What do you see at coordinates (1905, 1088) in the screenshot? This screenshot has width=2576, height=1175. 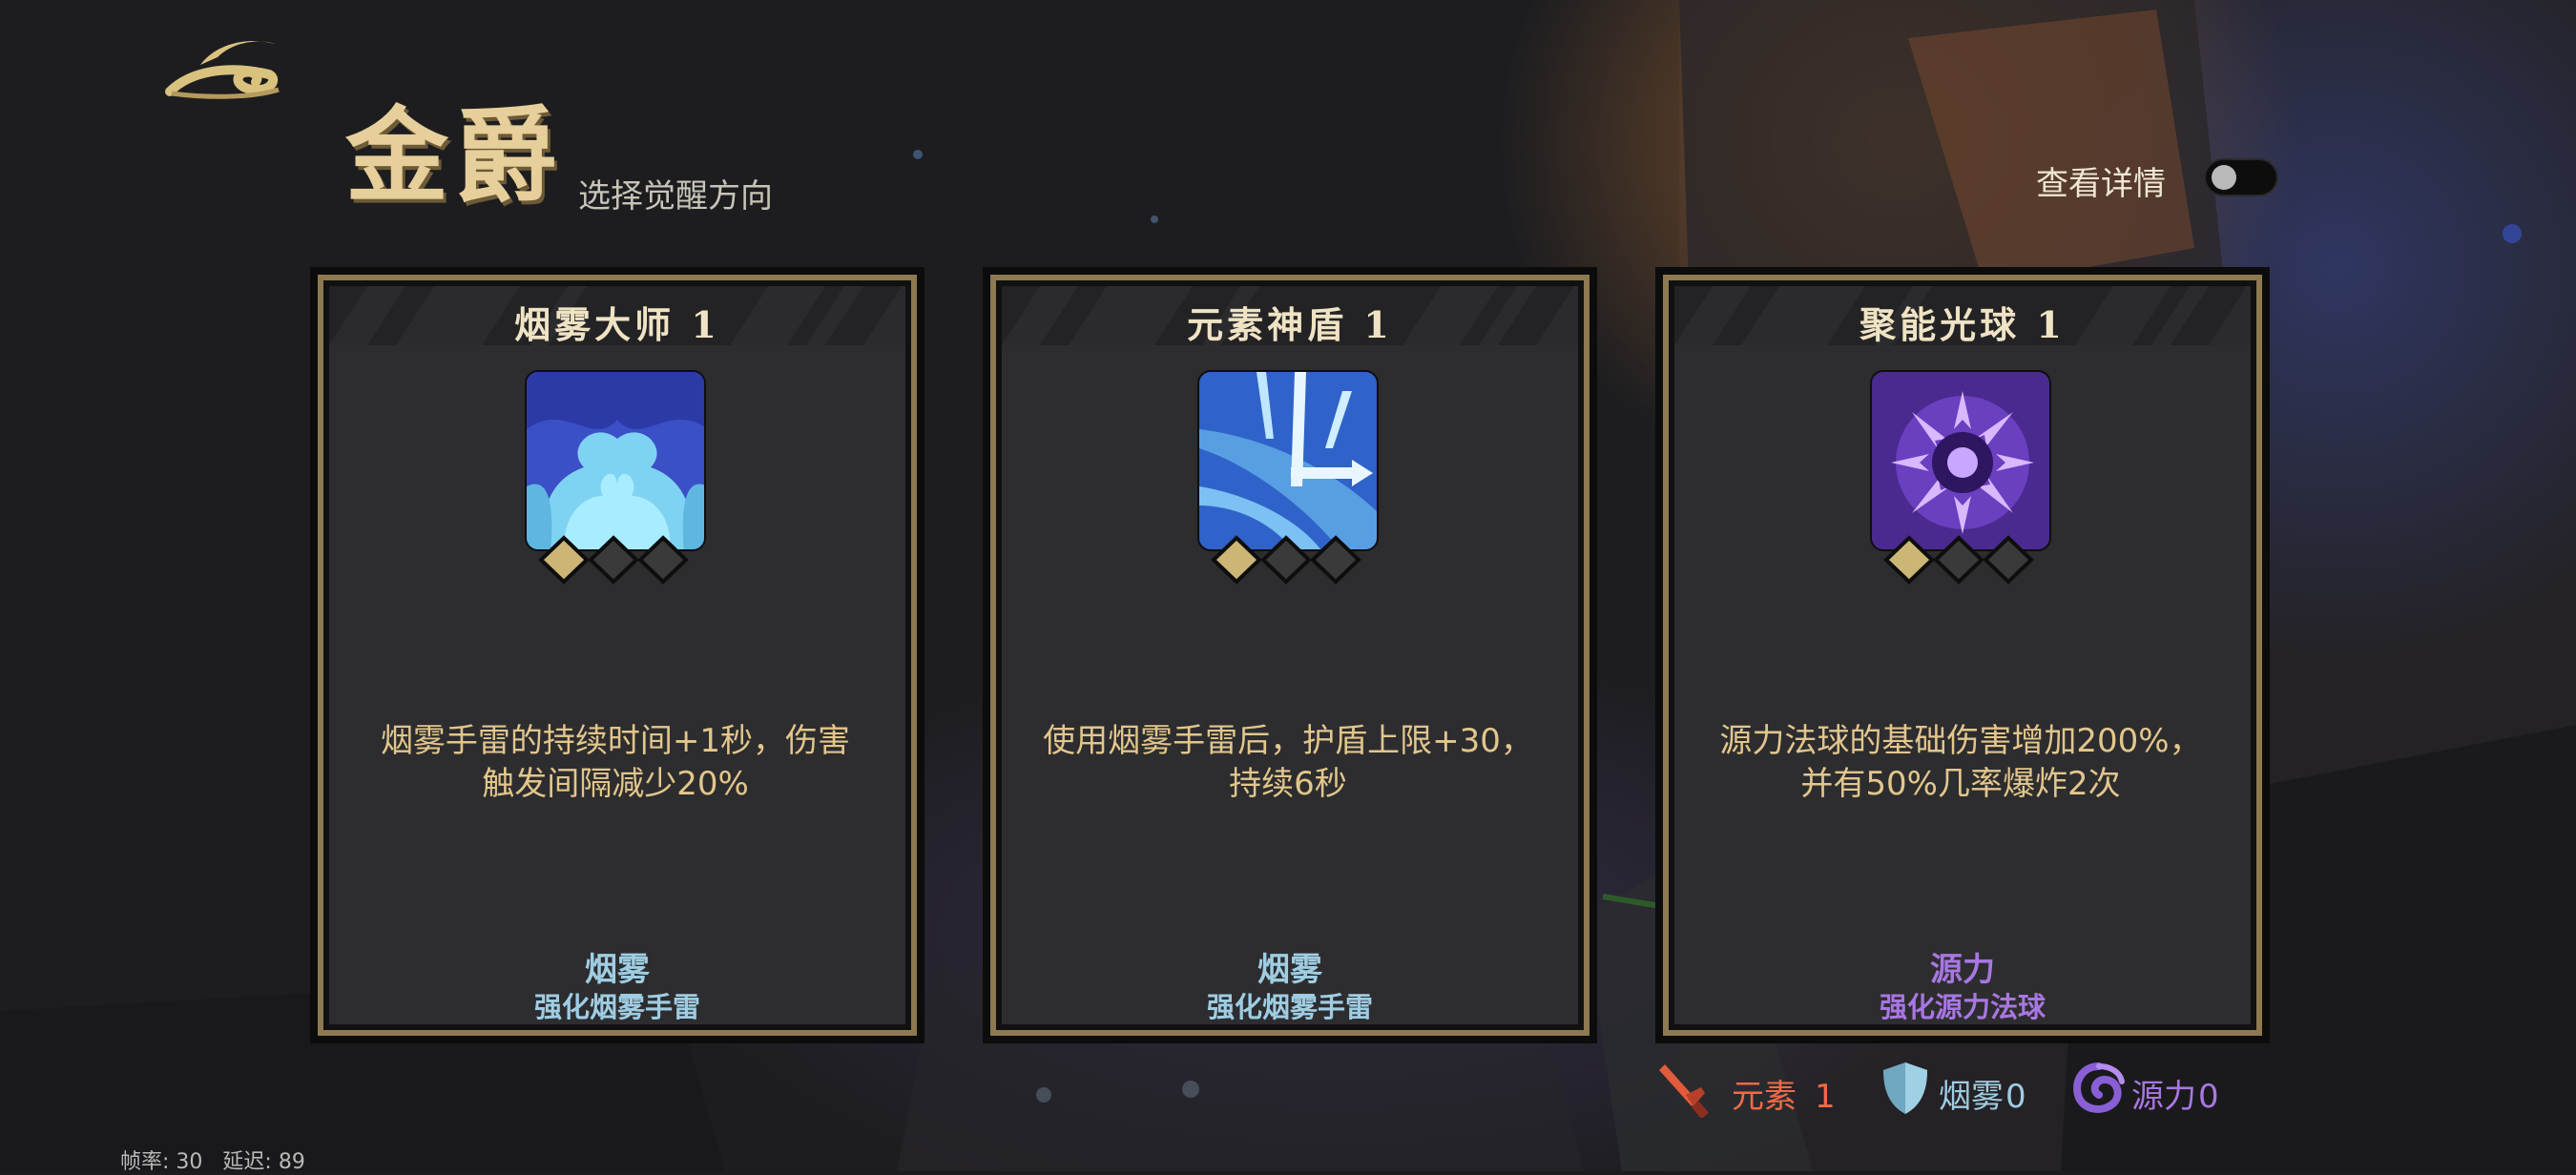 I see `shield-icon` at bounding box center [1905, 1088].